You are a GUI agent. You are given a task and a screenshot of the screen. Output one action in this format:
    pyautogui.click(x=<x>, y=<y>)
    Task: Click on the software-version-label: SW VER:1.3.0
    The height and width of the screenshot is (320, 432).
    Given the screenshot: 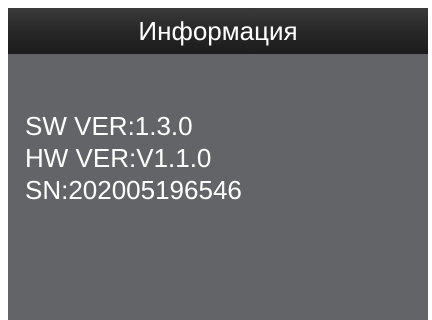 What is the action you would take?
    pyautogui.click(x=109, y=126)
    